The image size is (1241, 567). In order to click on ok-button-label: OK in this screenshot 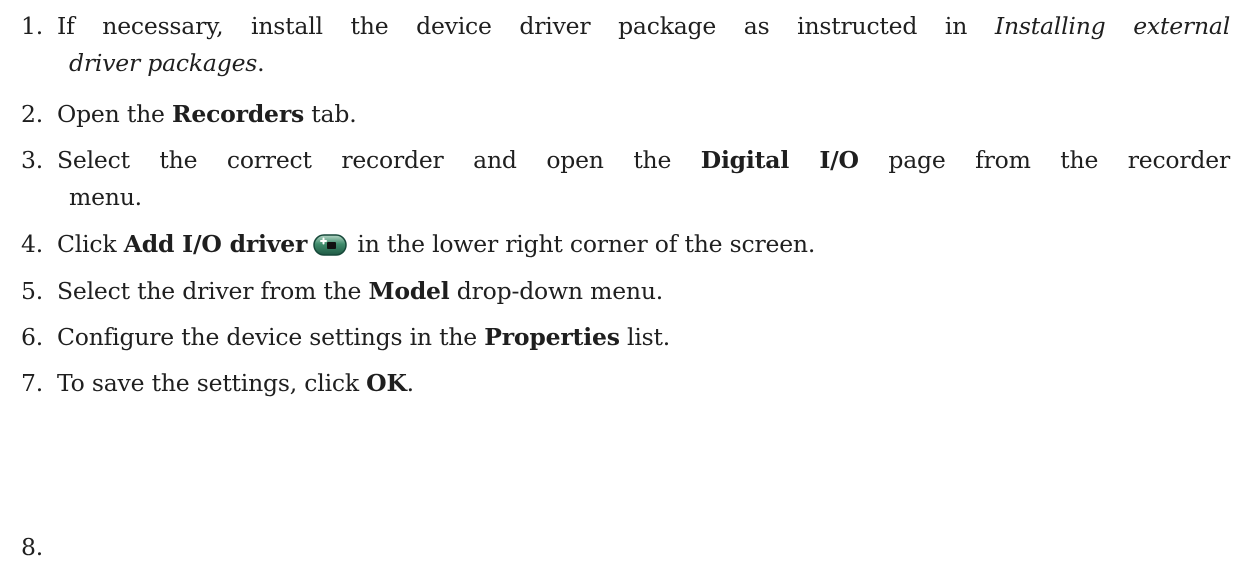, I will do `click(386, 383)`.